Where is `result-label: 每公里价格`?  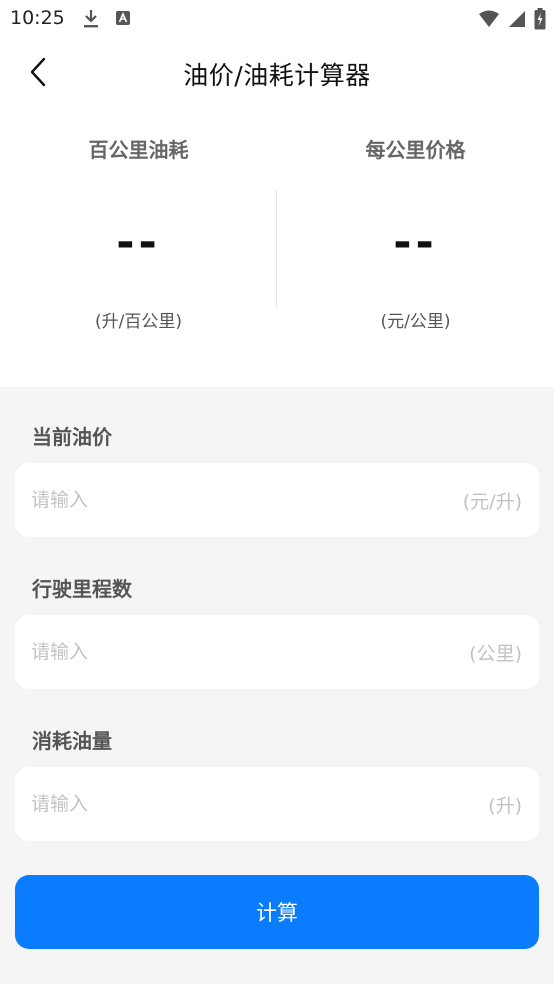 result-label: 每公里价格 is located at coordinates (415, 150).